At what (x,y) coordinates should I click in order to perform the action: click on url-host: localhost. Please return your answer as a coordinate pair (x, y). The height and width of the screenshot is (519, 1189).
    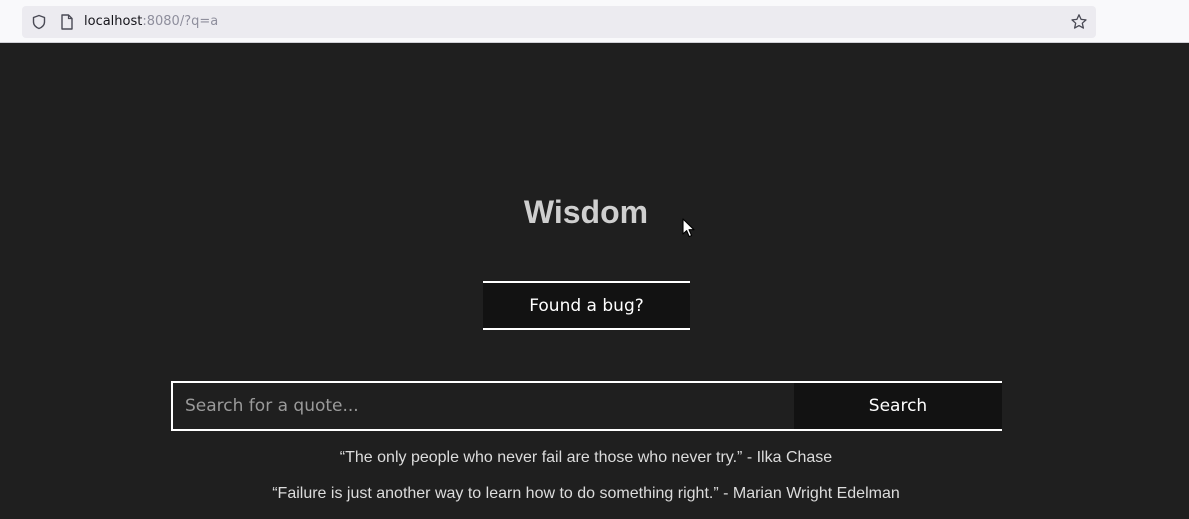
    Looking at the image, I should click on (113, 21).